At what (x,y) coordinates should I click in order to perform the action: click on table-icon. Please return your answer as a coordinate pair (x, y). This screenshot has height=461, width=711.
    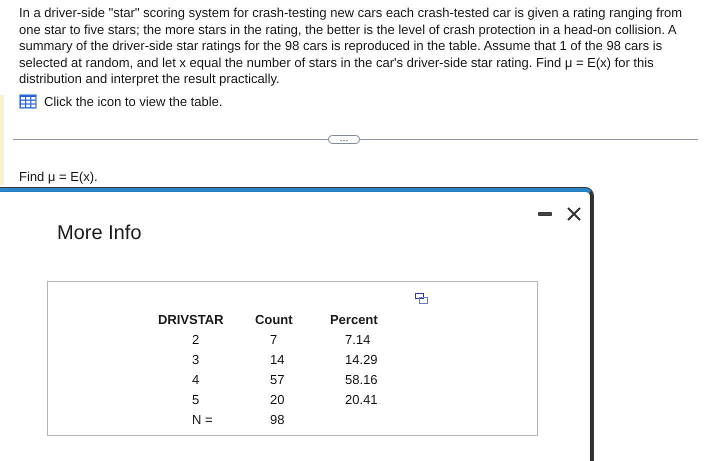
    Looking at the image, I should click on (28, 101).